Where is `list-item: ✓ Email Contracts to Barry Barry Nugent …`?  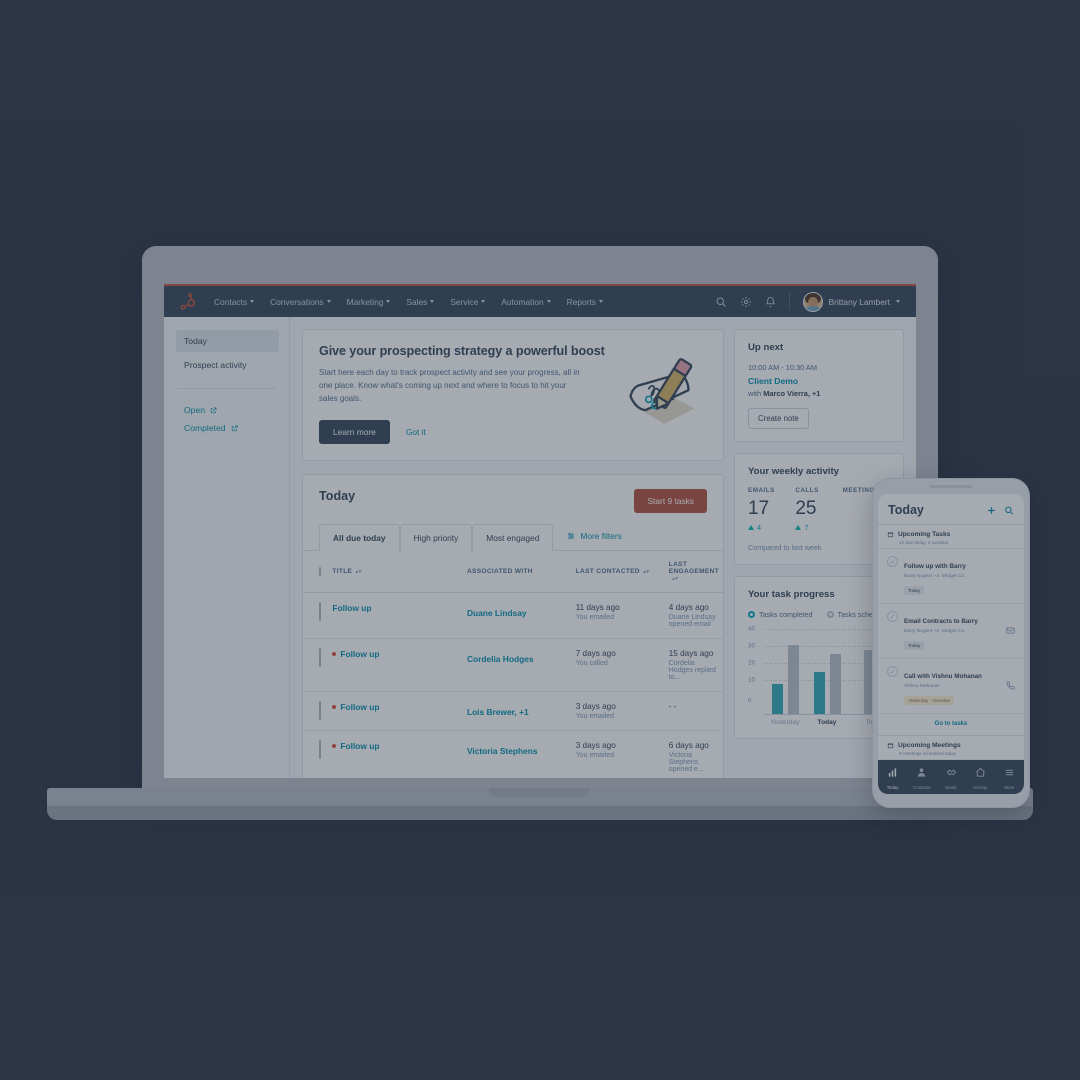
list-item: ✓ Email Contracts to Barry Barry Nugent … is located at coordinates (951, 630).